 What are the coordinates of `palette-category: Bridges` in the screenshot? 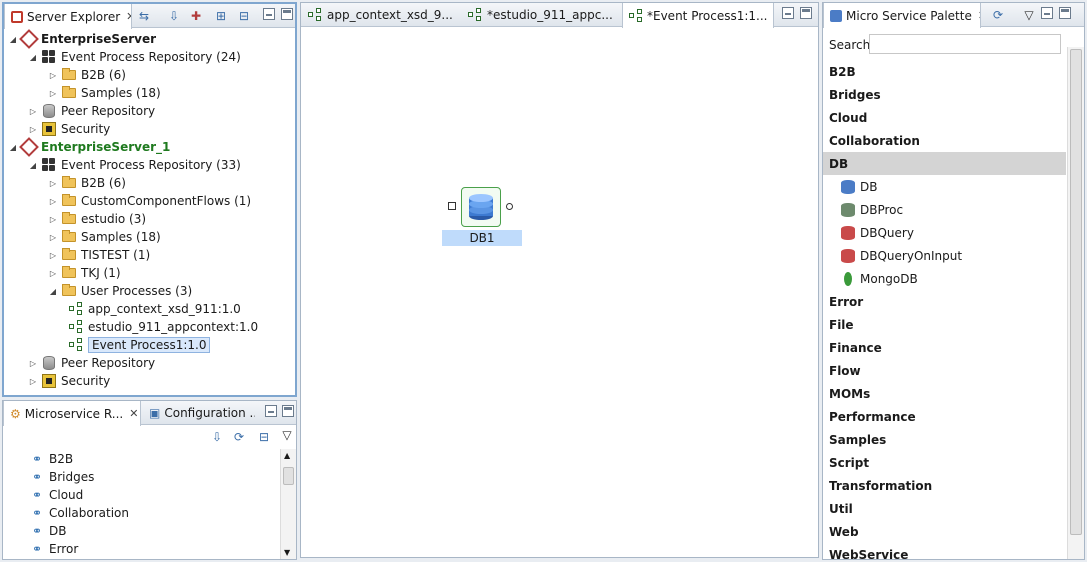 It's located at (944, 94).